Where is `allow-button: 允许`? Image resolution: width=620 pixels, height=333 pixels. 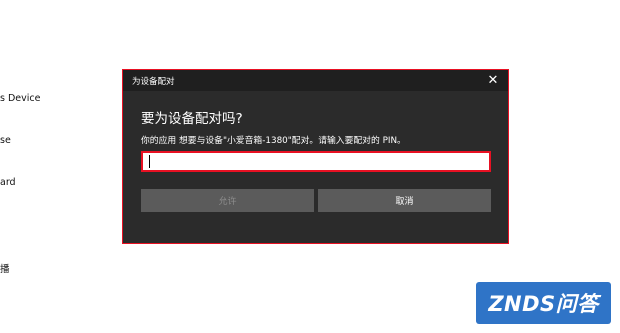
allow-button: 允许 is located at coordinates (227, 200).